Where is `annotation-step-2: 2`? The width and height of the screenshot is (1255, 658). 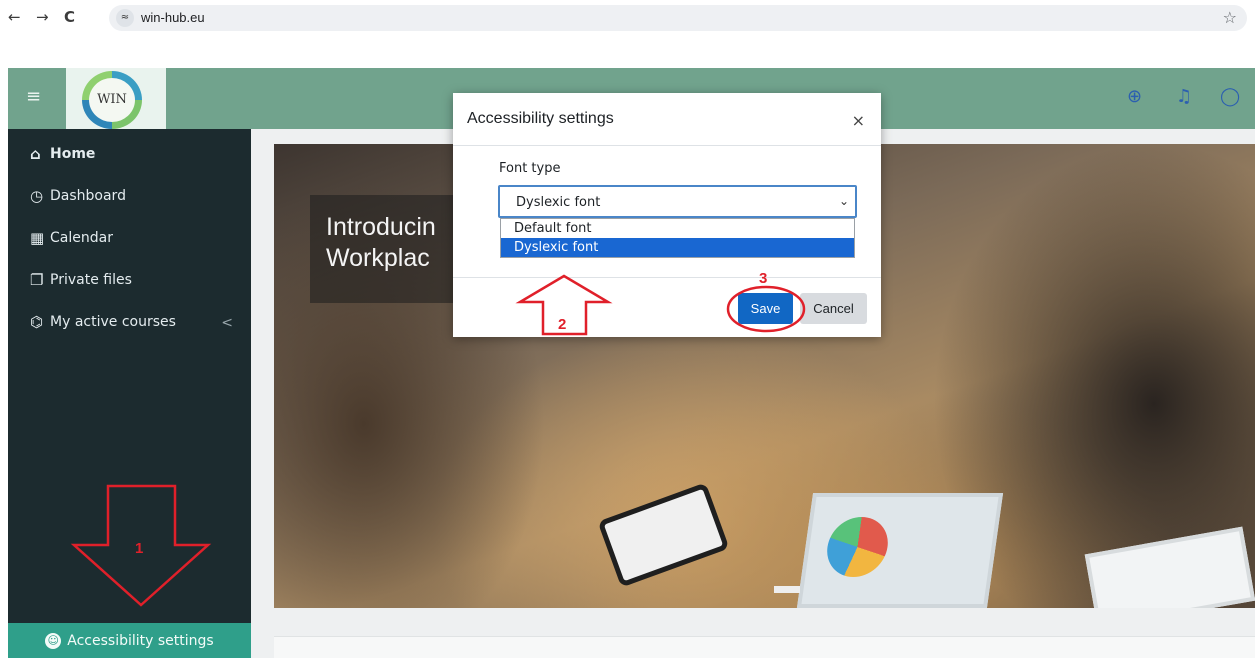
annotation-step-2: 2 is located at coordinates (562, 324).